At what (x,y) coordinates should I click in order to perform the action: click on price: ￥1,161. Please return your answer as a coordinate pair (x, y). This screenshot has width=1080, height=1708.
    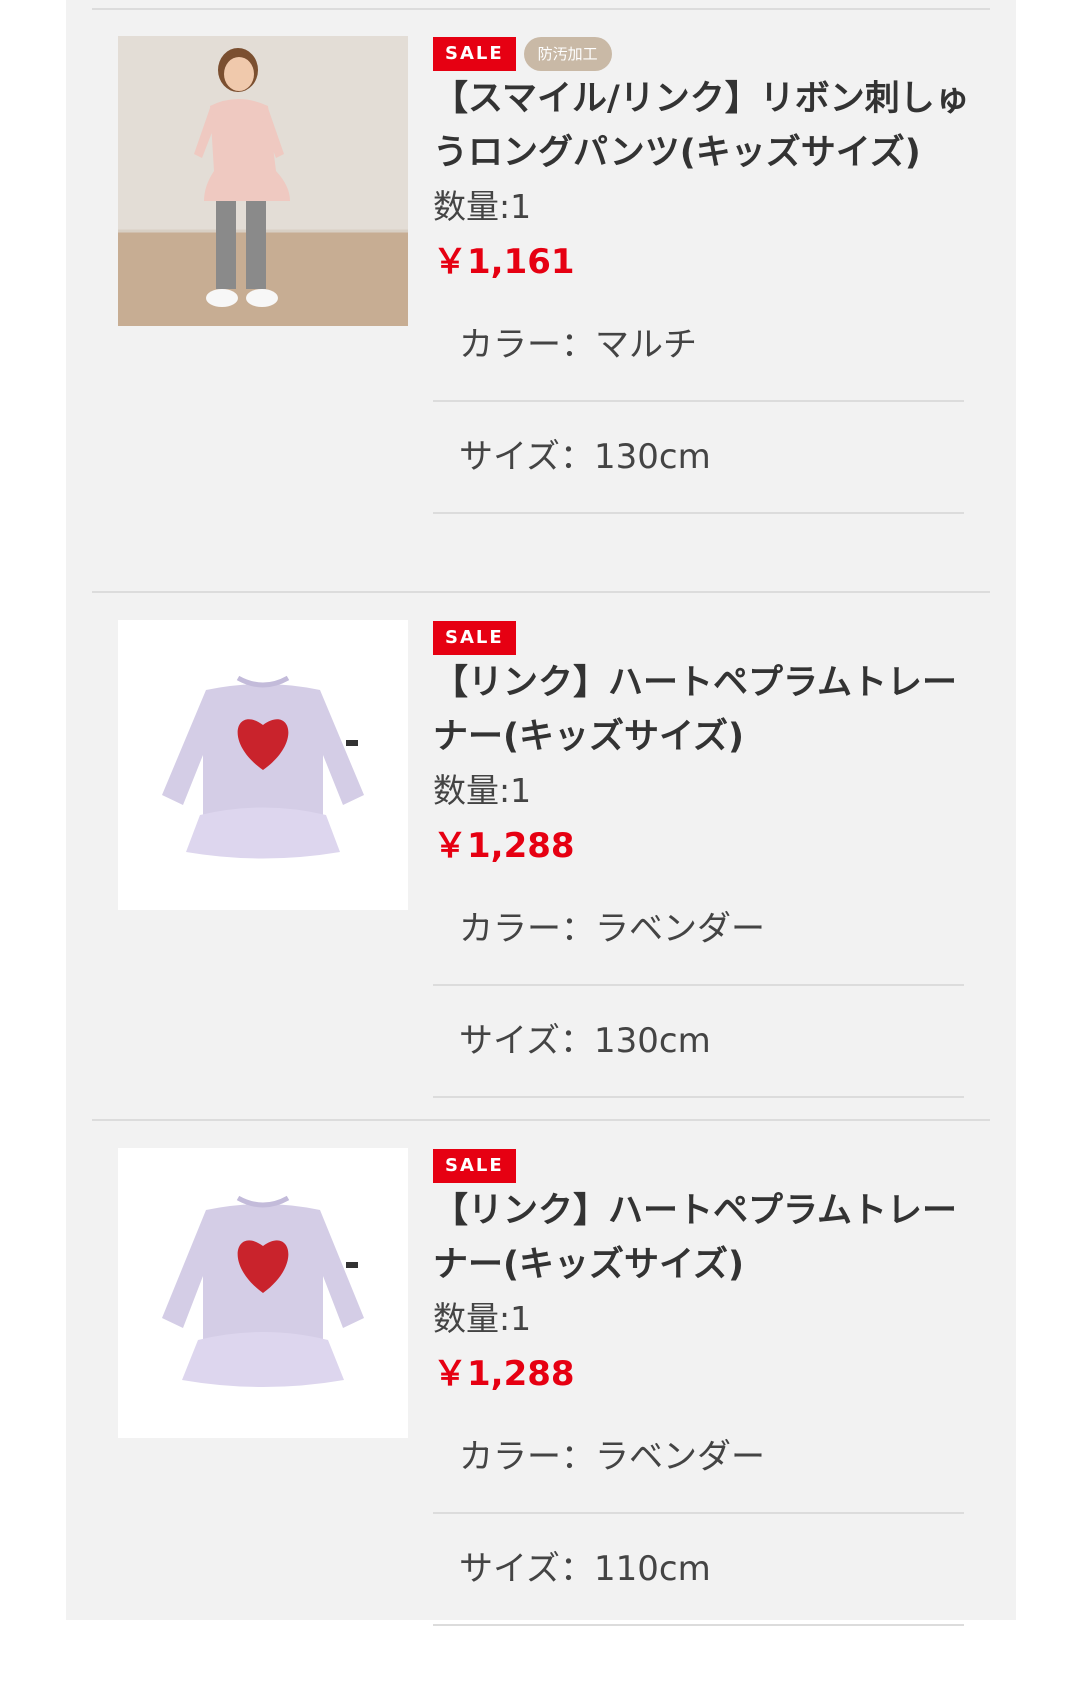
    Looking at the image, I should click on (504, 262).